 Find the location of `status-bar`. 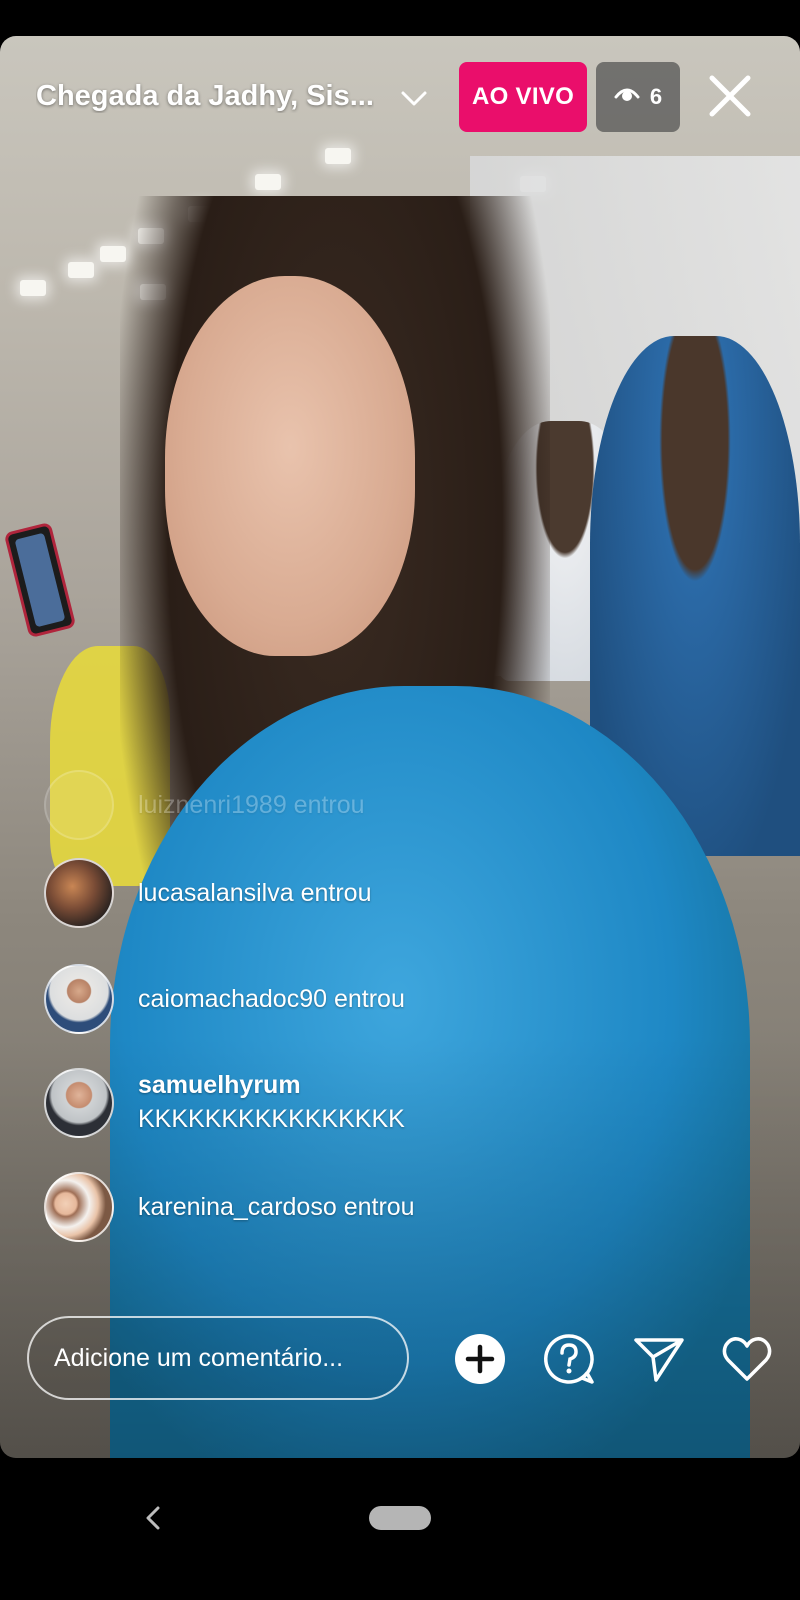

status-bar is located at coordinates (400, 18).